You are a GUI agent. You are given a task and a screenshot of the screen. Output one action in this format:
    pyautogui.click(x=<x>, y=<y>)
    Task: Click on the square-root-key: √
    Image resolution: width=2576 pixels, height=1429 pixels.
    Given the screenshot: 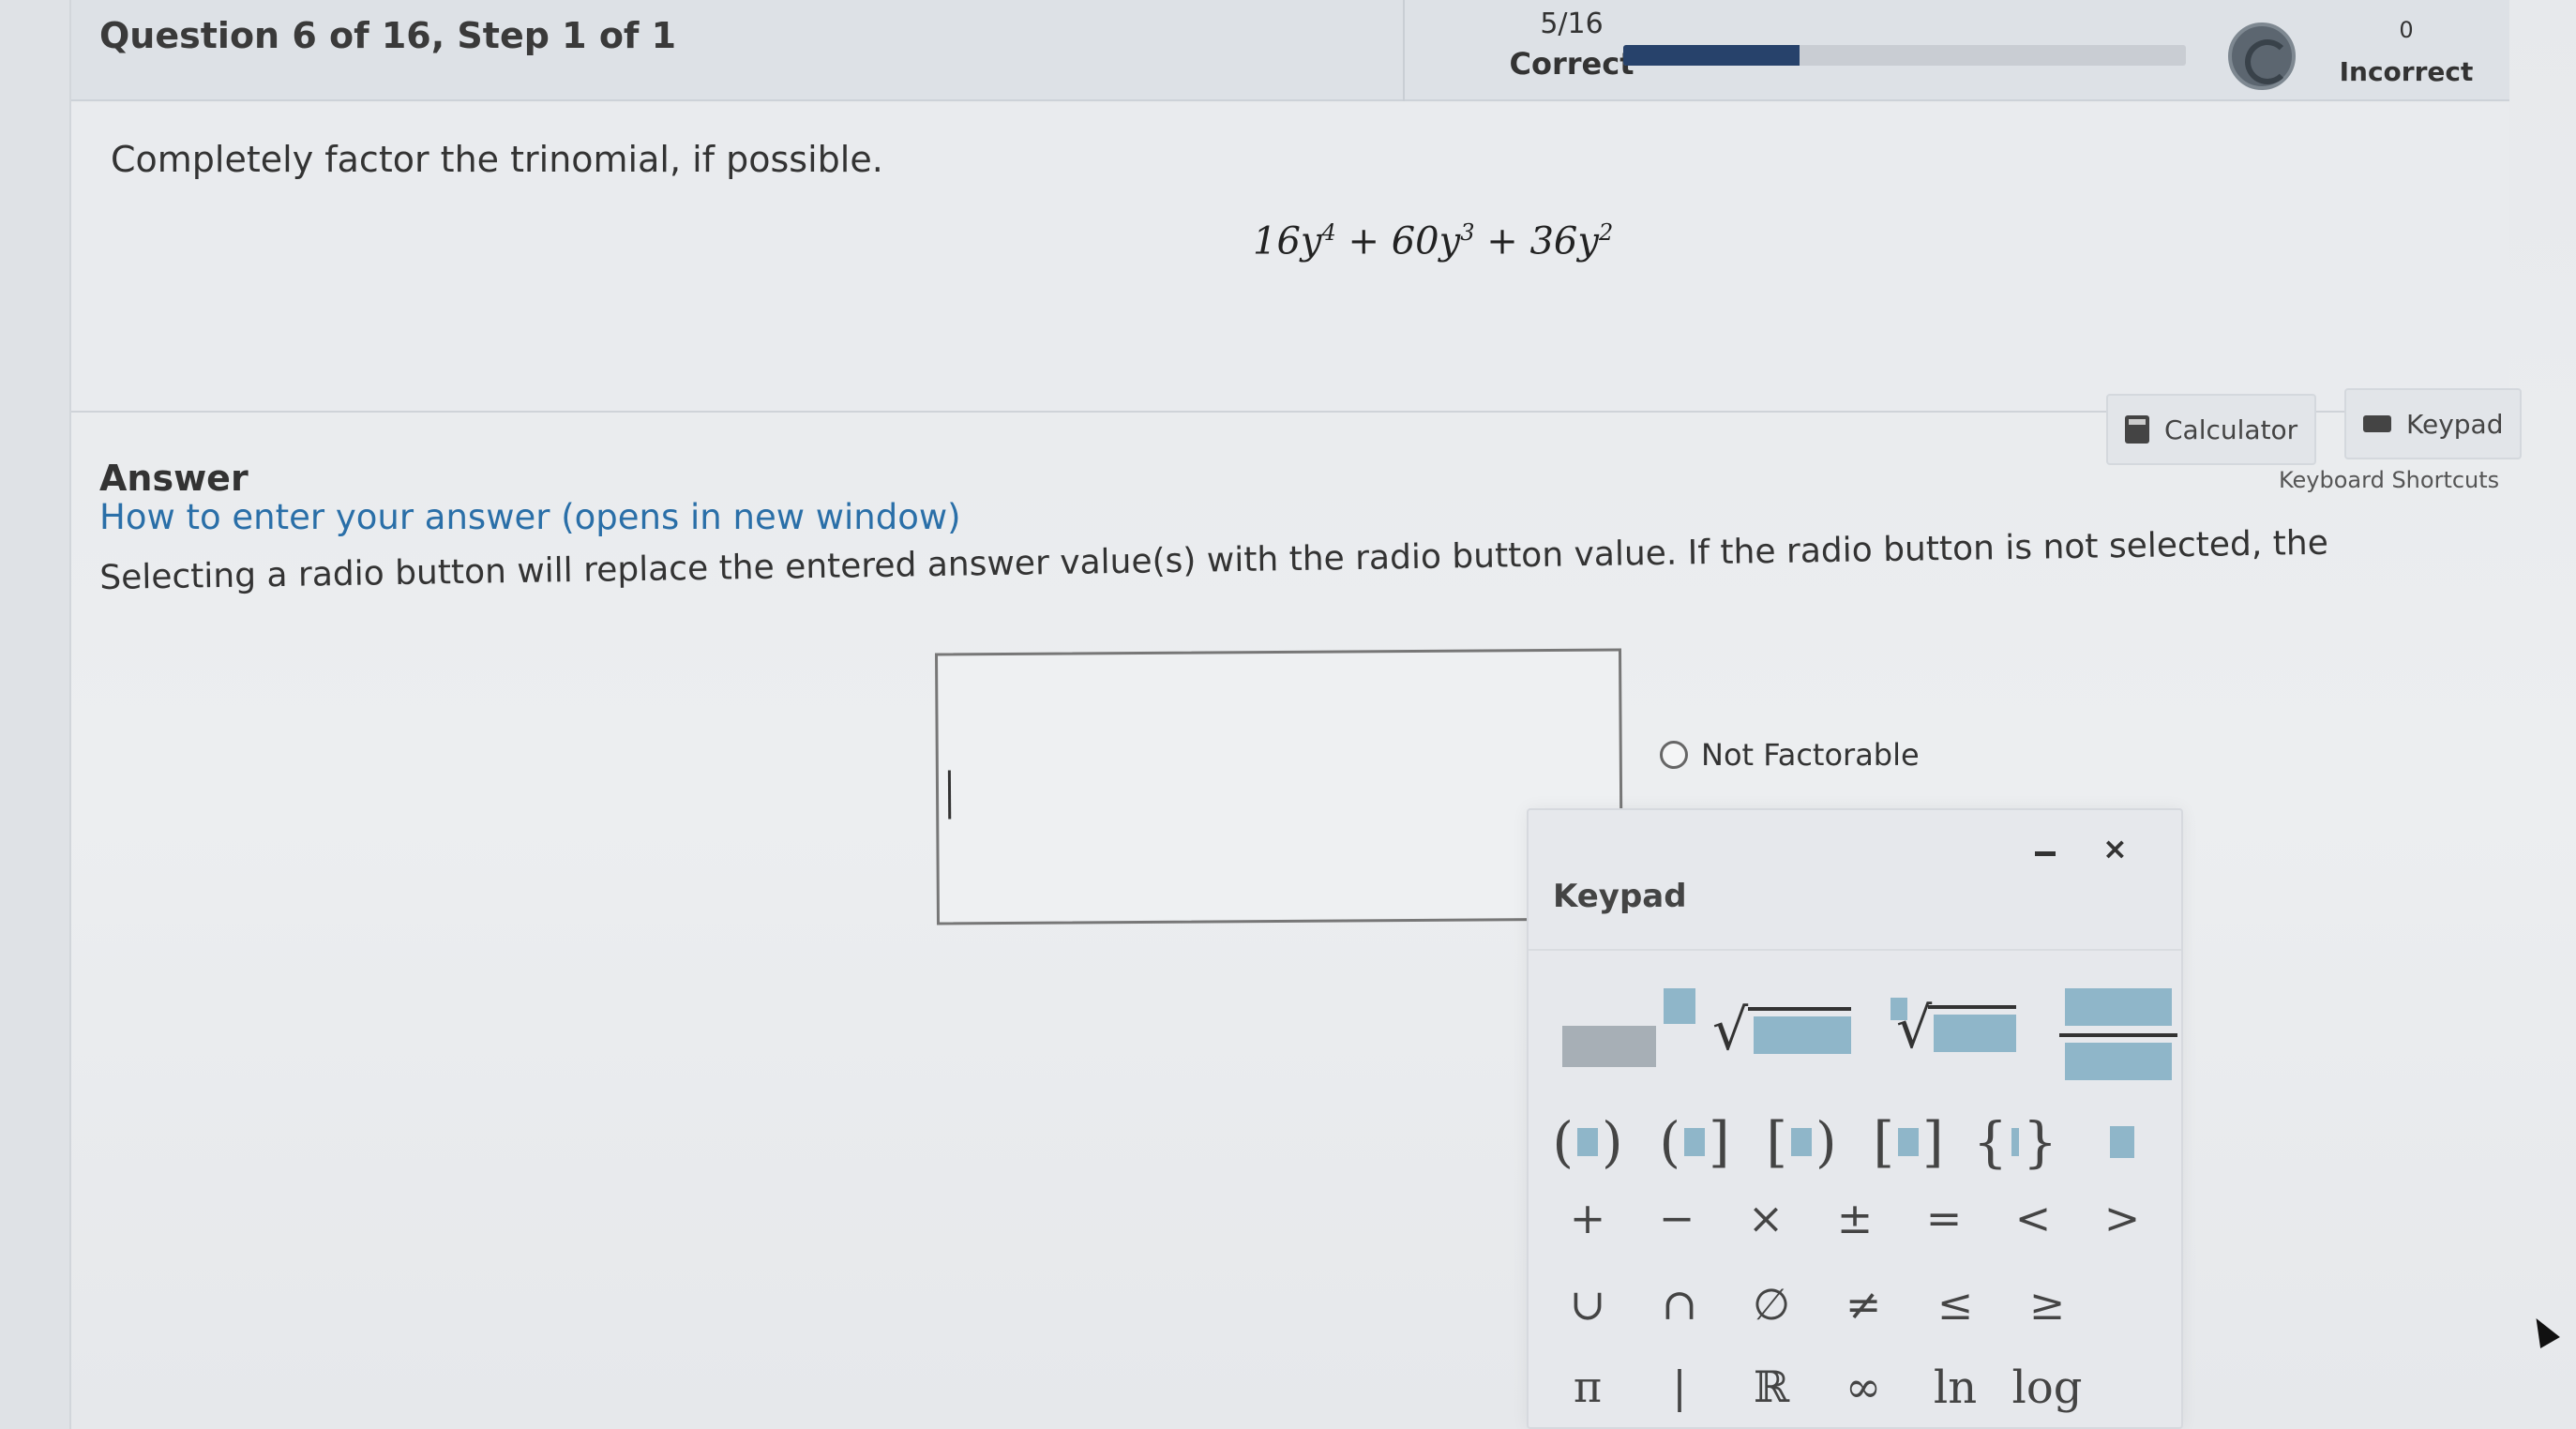 What is the action you would take?
    pyautogui.click(x=1787, y=1030)
    